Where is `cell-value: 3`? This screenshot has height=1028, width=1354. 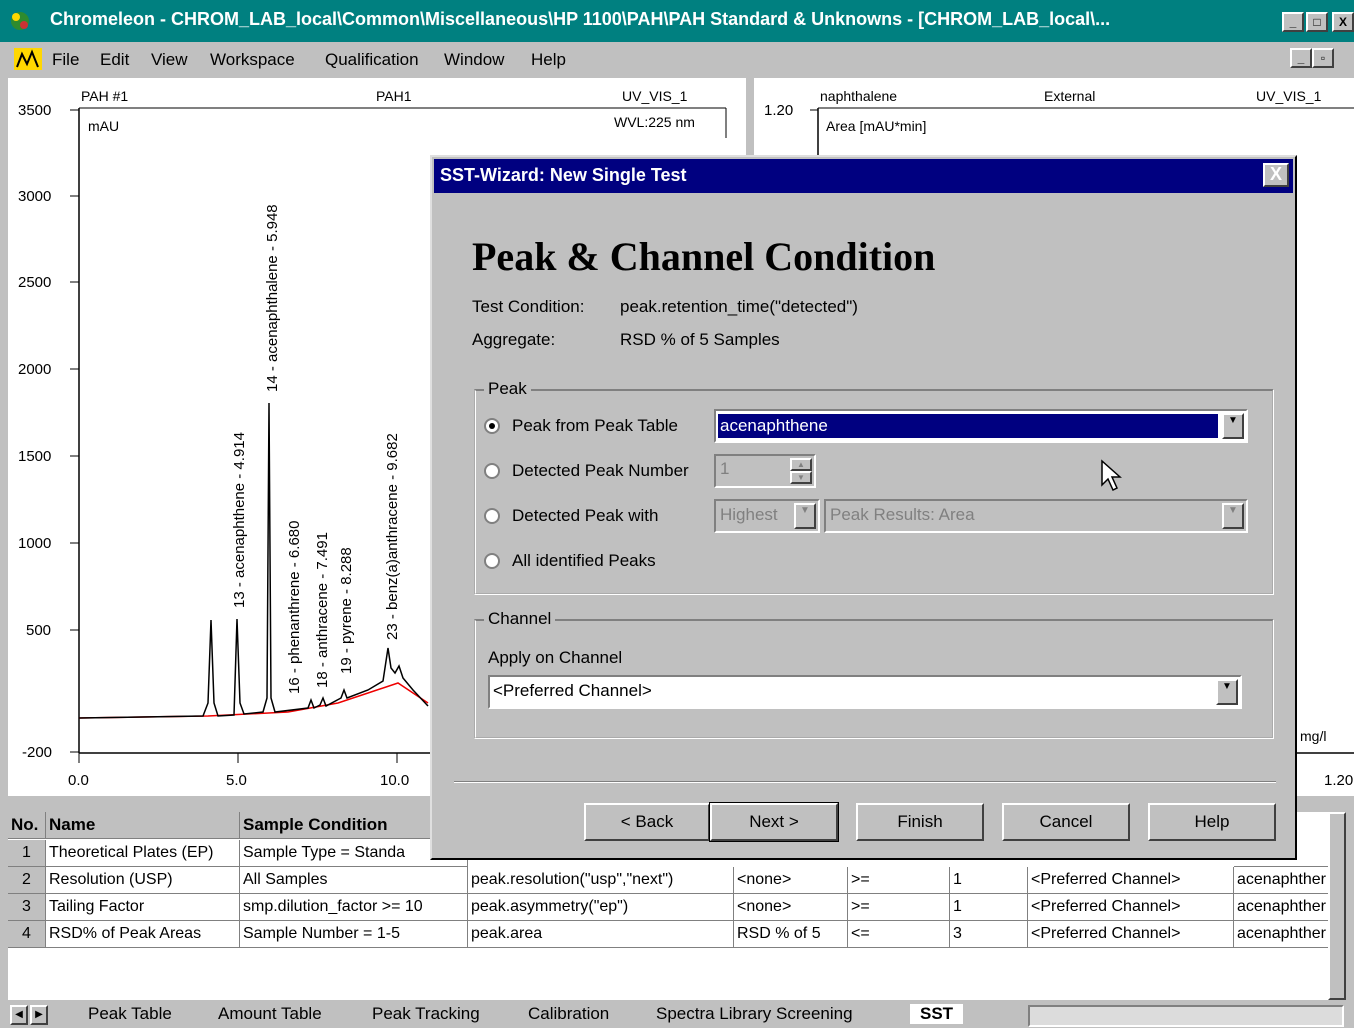 cell-value: 3 is located at coordinates (989, 934).